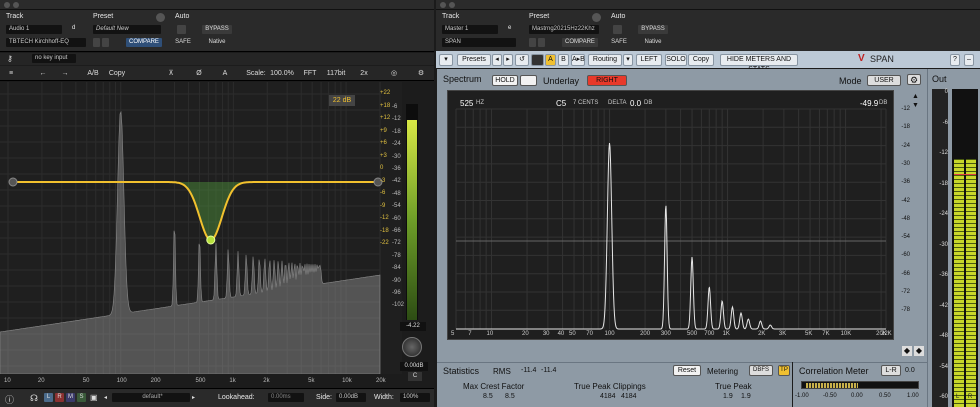  What do you see at coordinates (81, 397) in the screenshot?
I see `s-button: S` at bounding box center [81, 397].